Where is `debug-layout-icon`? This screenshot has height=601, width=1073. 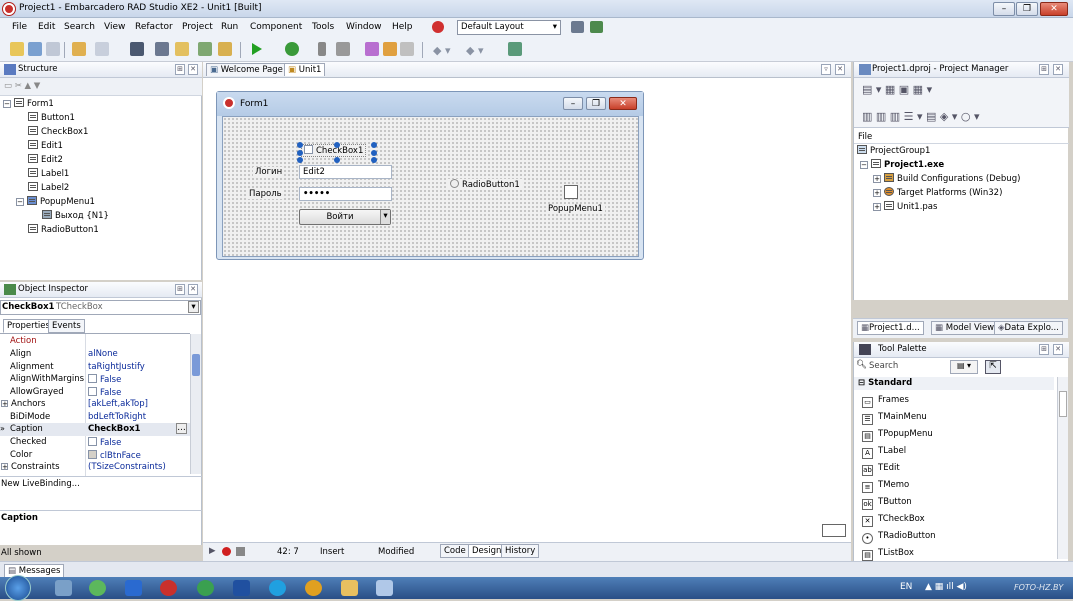
debug-layout-icon is located at coordinates (596, 27).